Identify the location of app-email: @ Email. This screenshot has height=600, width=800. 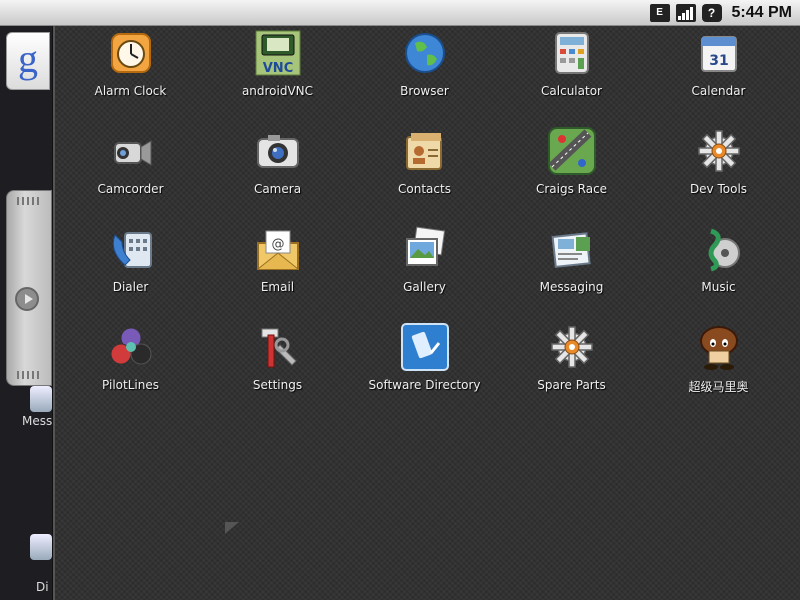
(277, 271).